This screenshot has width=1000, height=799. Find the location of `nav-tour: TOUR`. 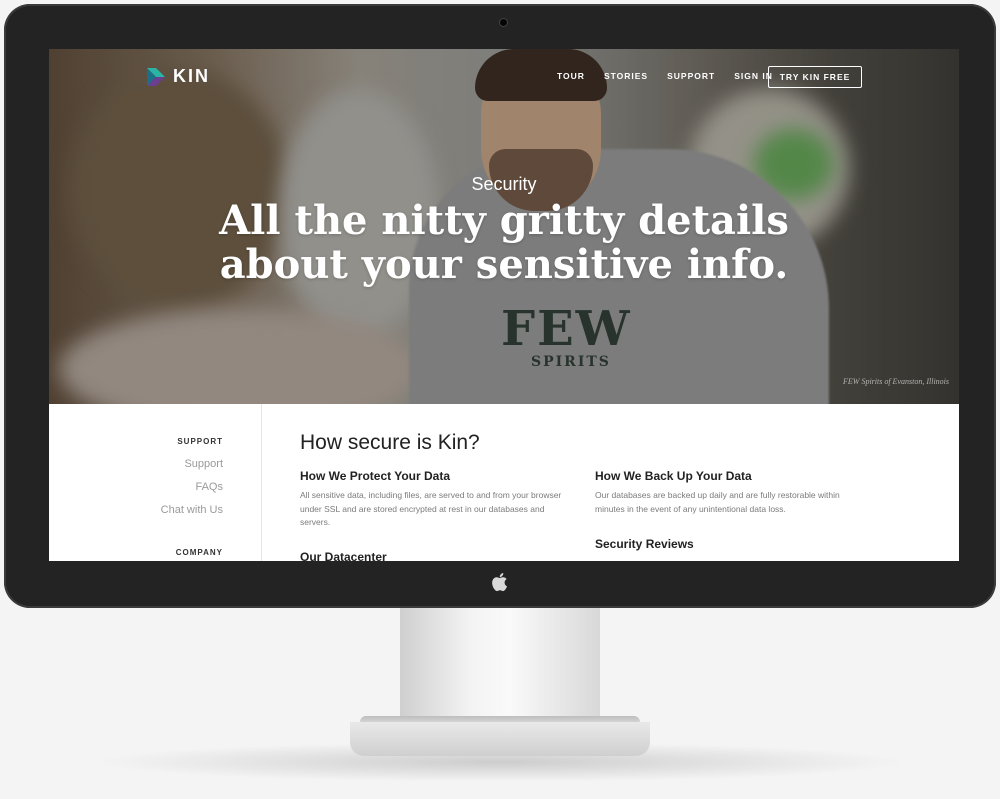

nav-tour: TOUR is located at coordinates (571, 76).